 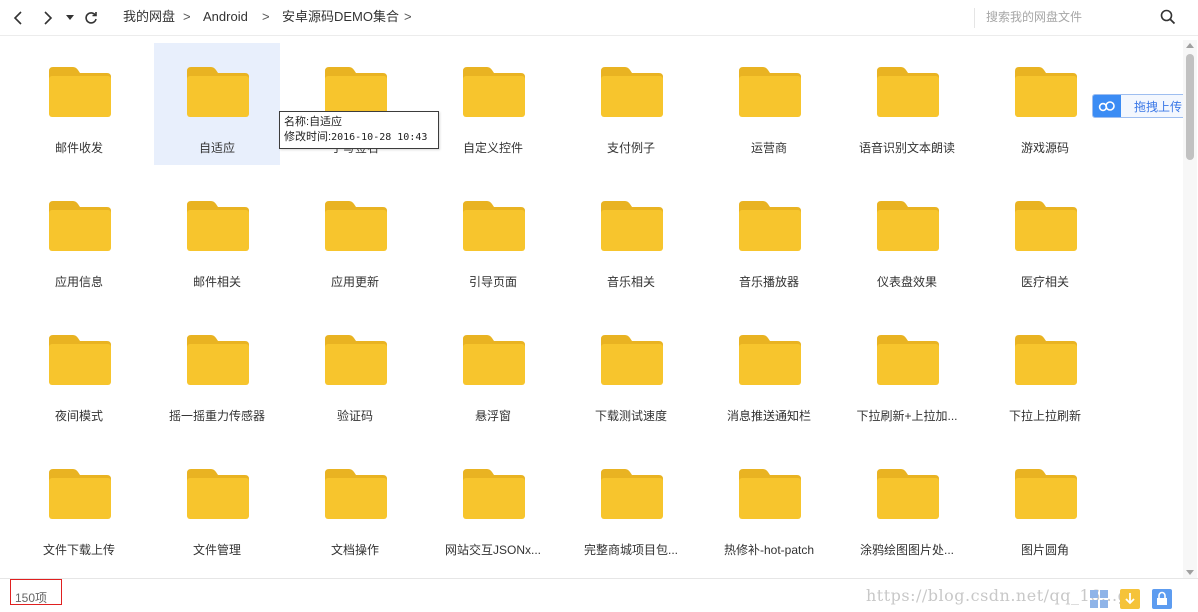 What do you see at coordinates (1044, 416) in the screenshot?
I see `folder-label: 下拉上拉刷新` at bounding box center [1044, 416].